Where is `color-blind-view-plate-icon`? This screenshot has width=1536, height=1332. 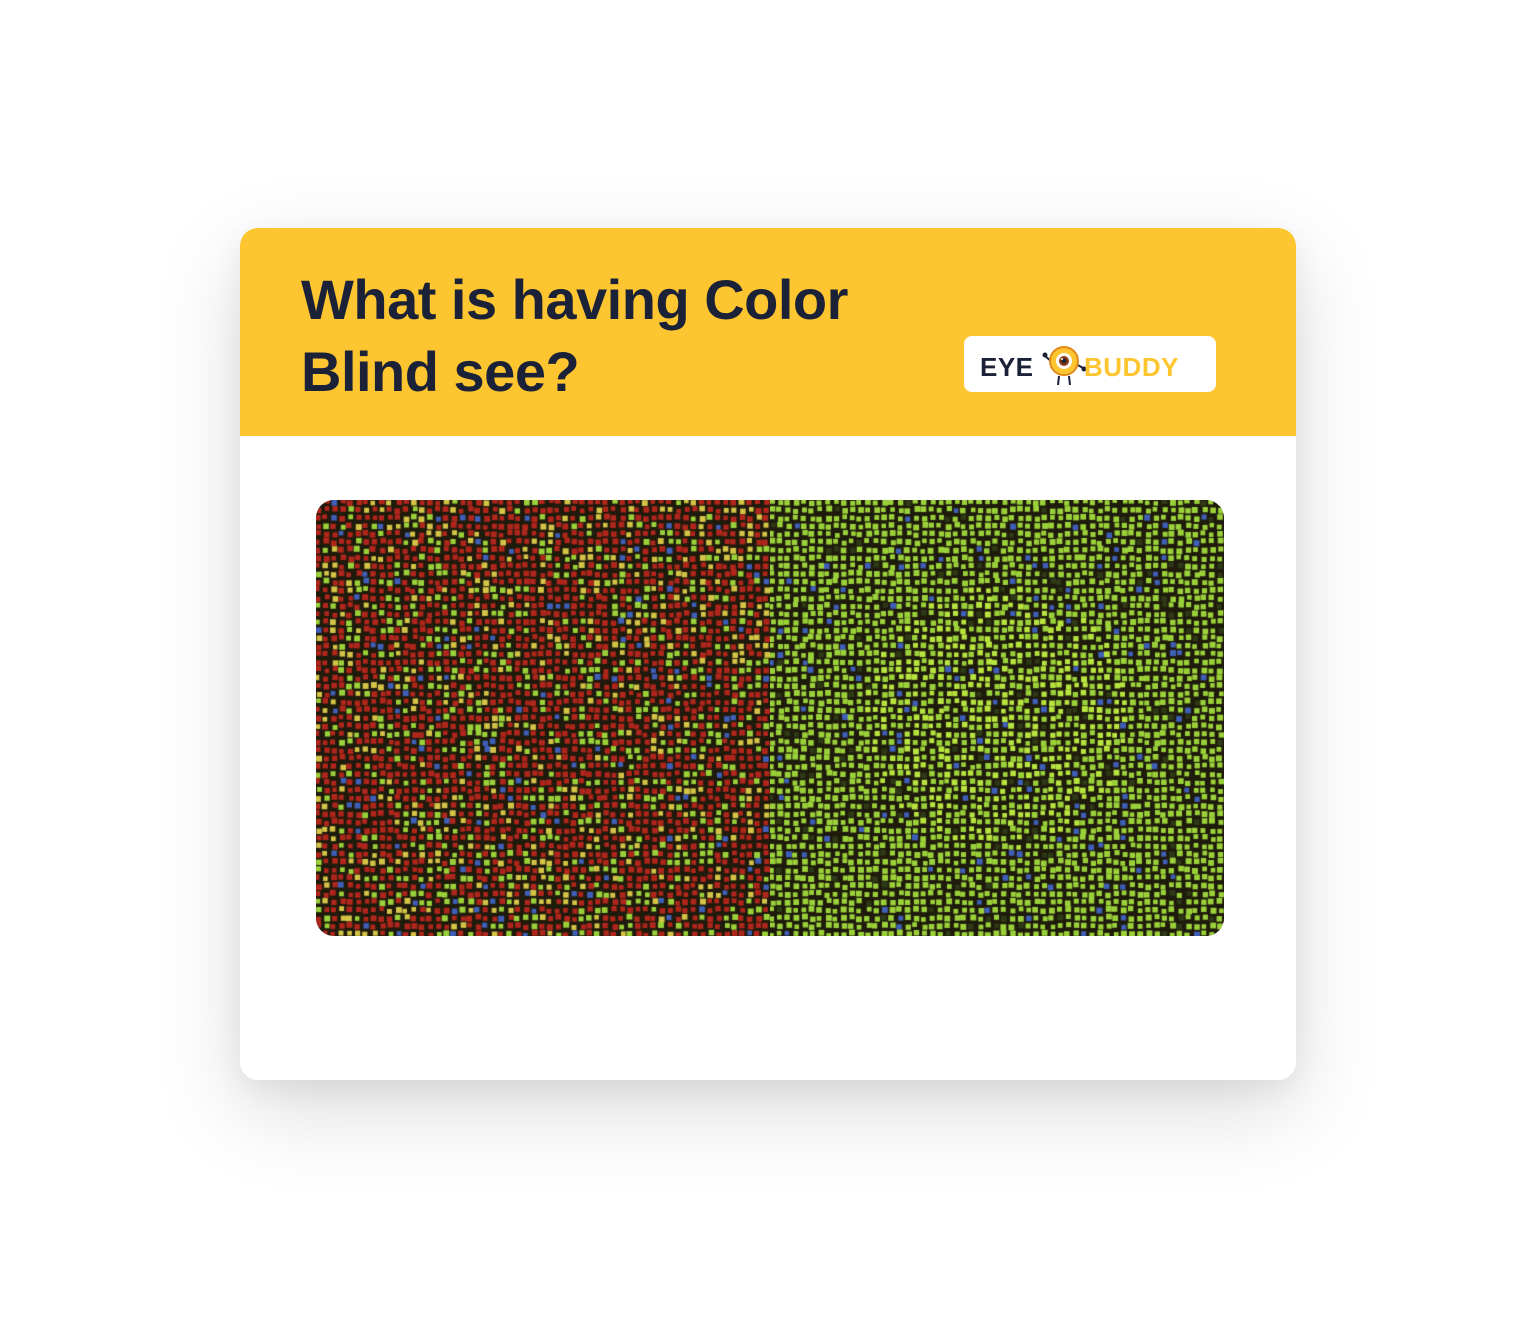 color-blind-view-plate-icon is located at coordinates (997, 718).